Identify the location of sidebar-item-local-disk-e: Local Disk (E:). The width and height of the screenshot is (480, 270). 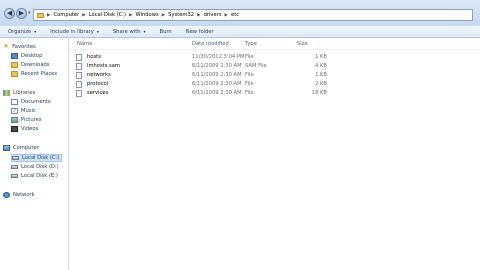
(34, 176).